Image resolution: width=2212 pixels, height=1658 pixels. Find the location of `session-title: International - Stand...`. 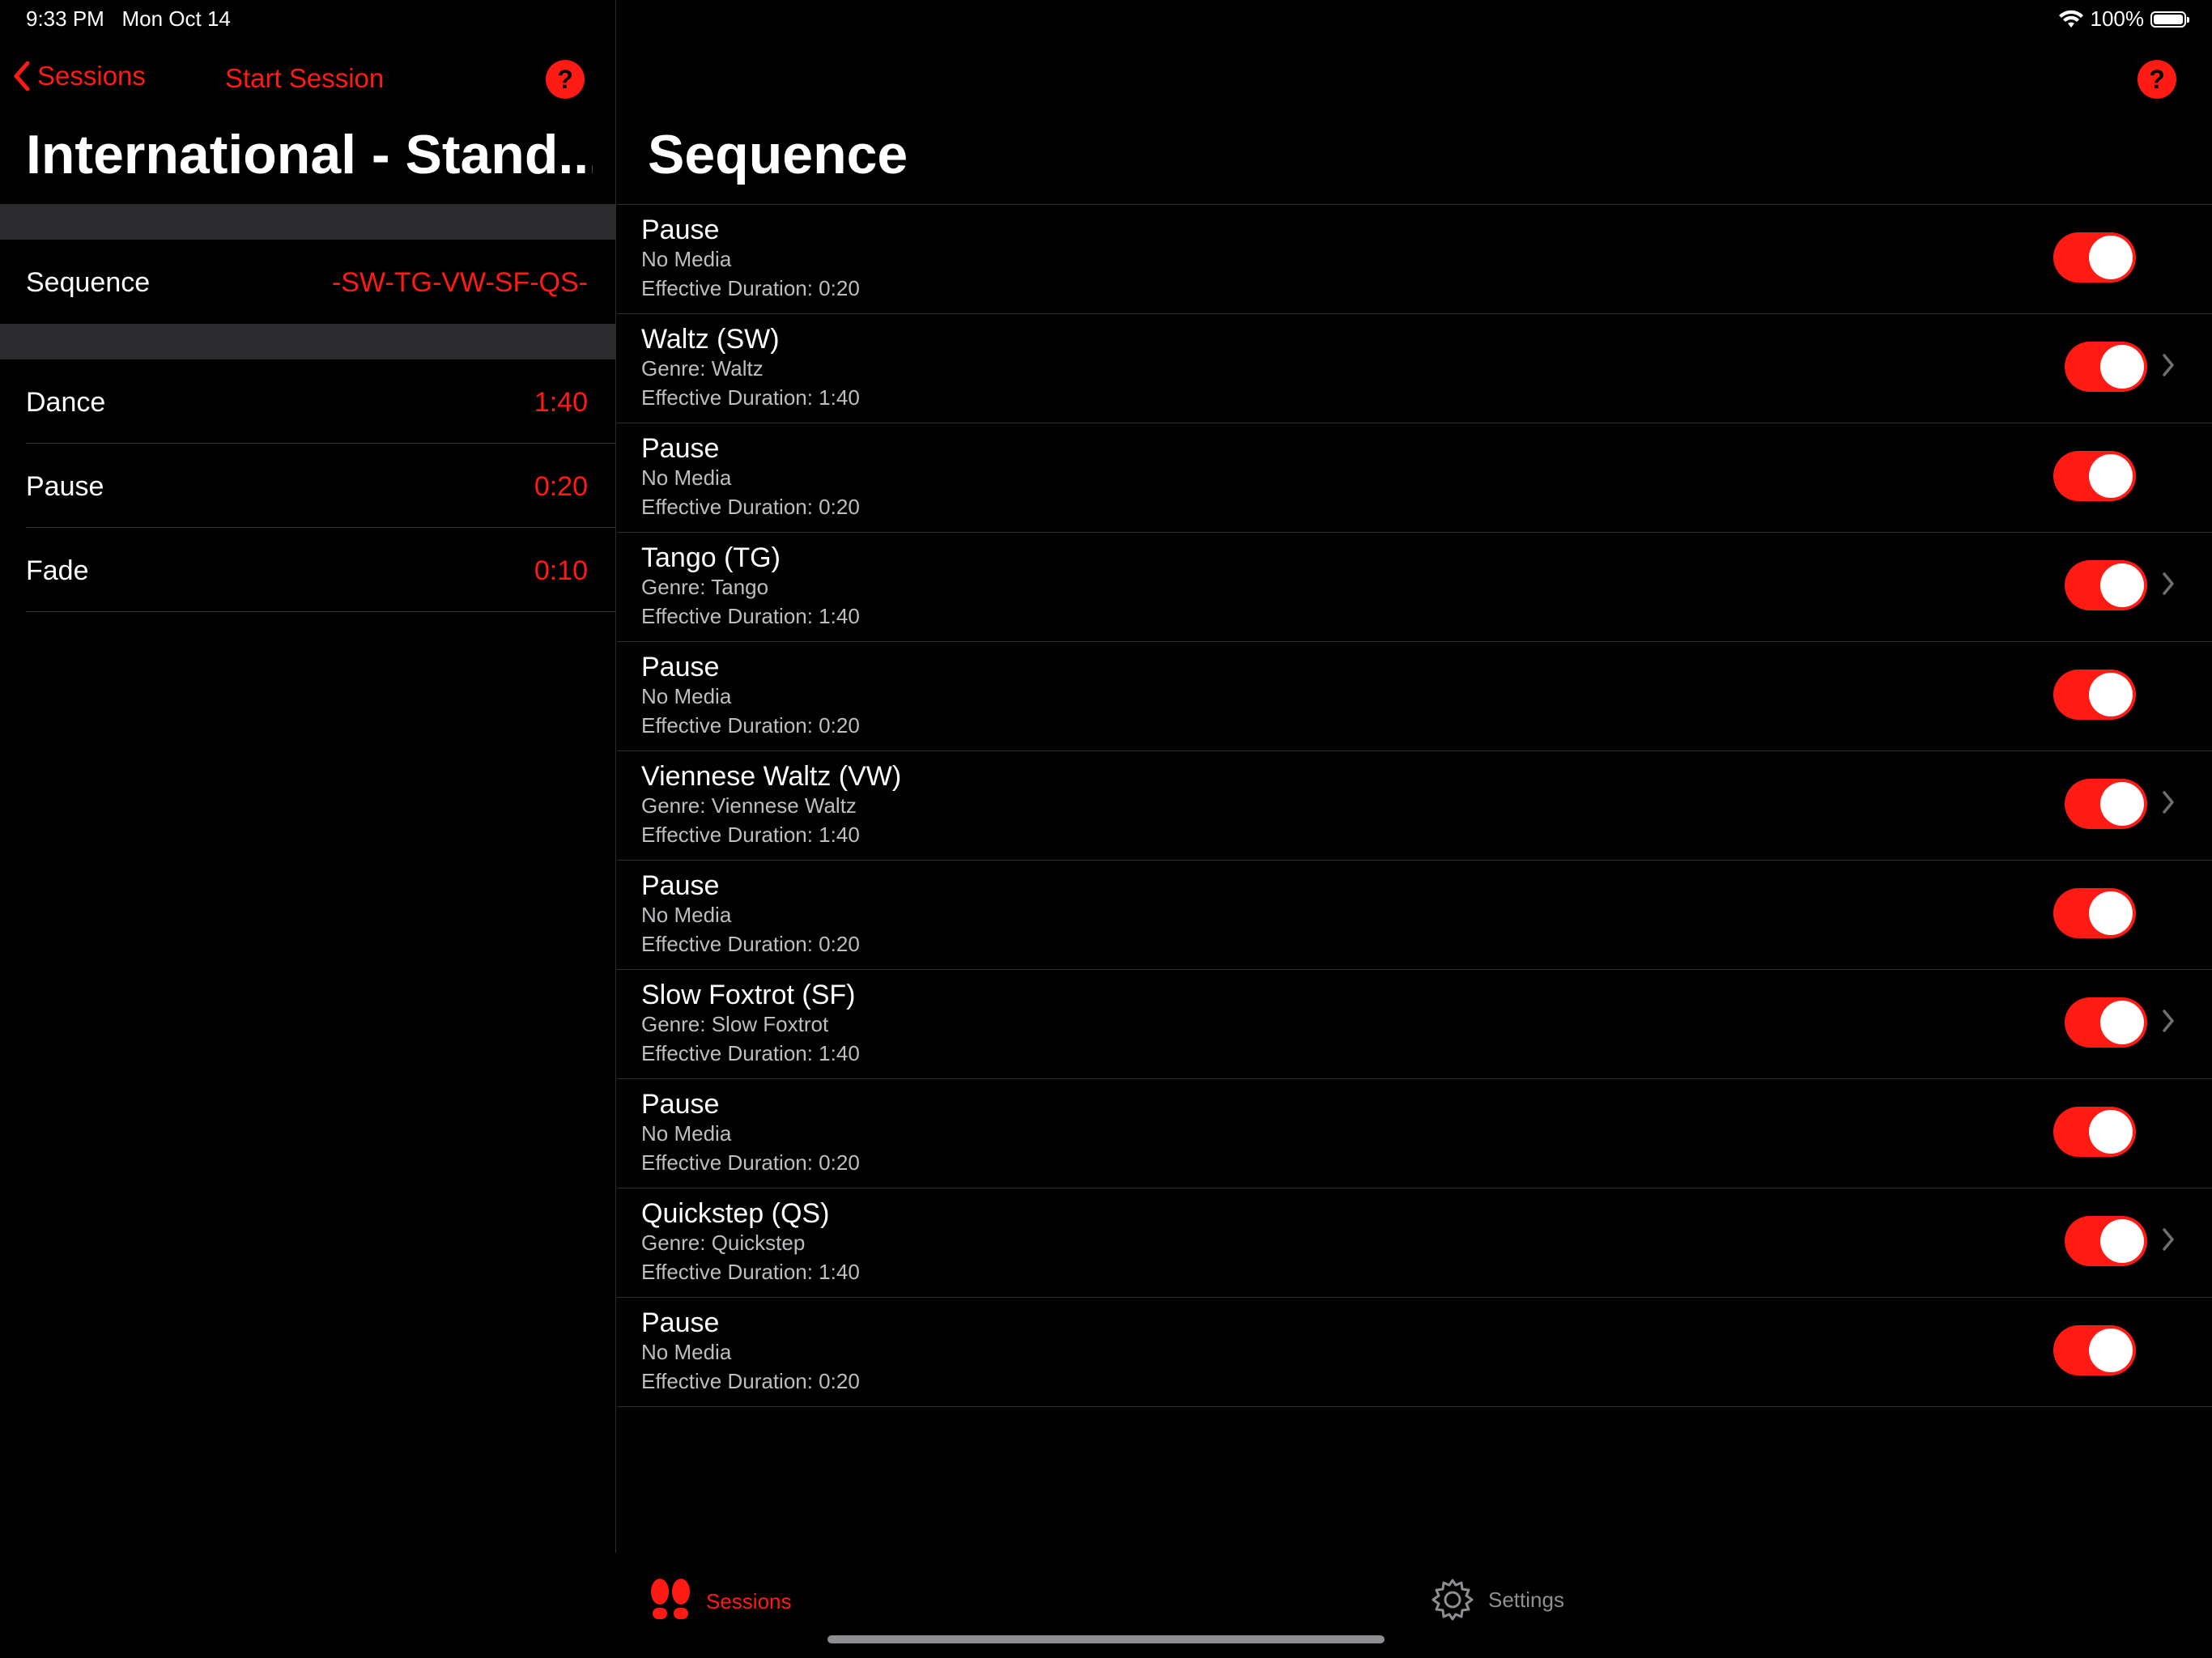

session-title: International - Stand... is located at coordinates (310, 154).